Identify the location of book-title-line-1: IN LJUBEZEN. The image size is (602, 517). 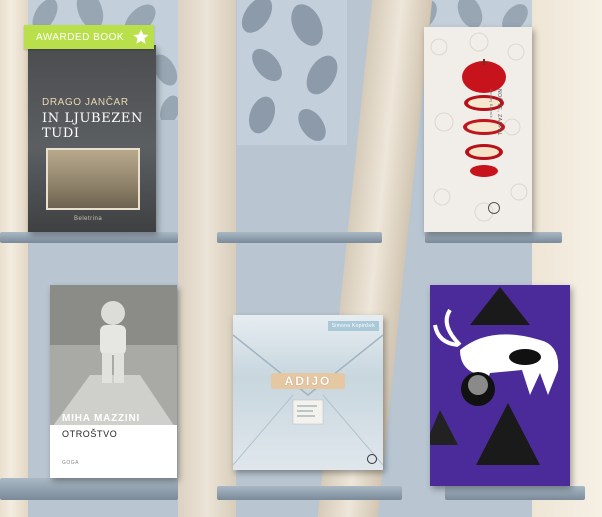
(92, 118).